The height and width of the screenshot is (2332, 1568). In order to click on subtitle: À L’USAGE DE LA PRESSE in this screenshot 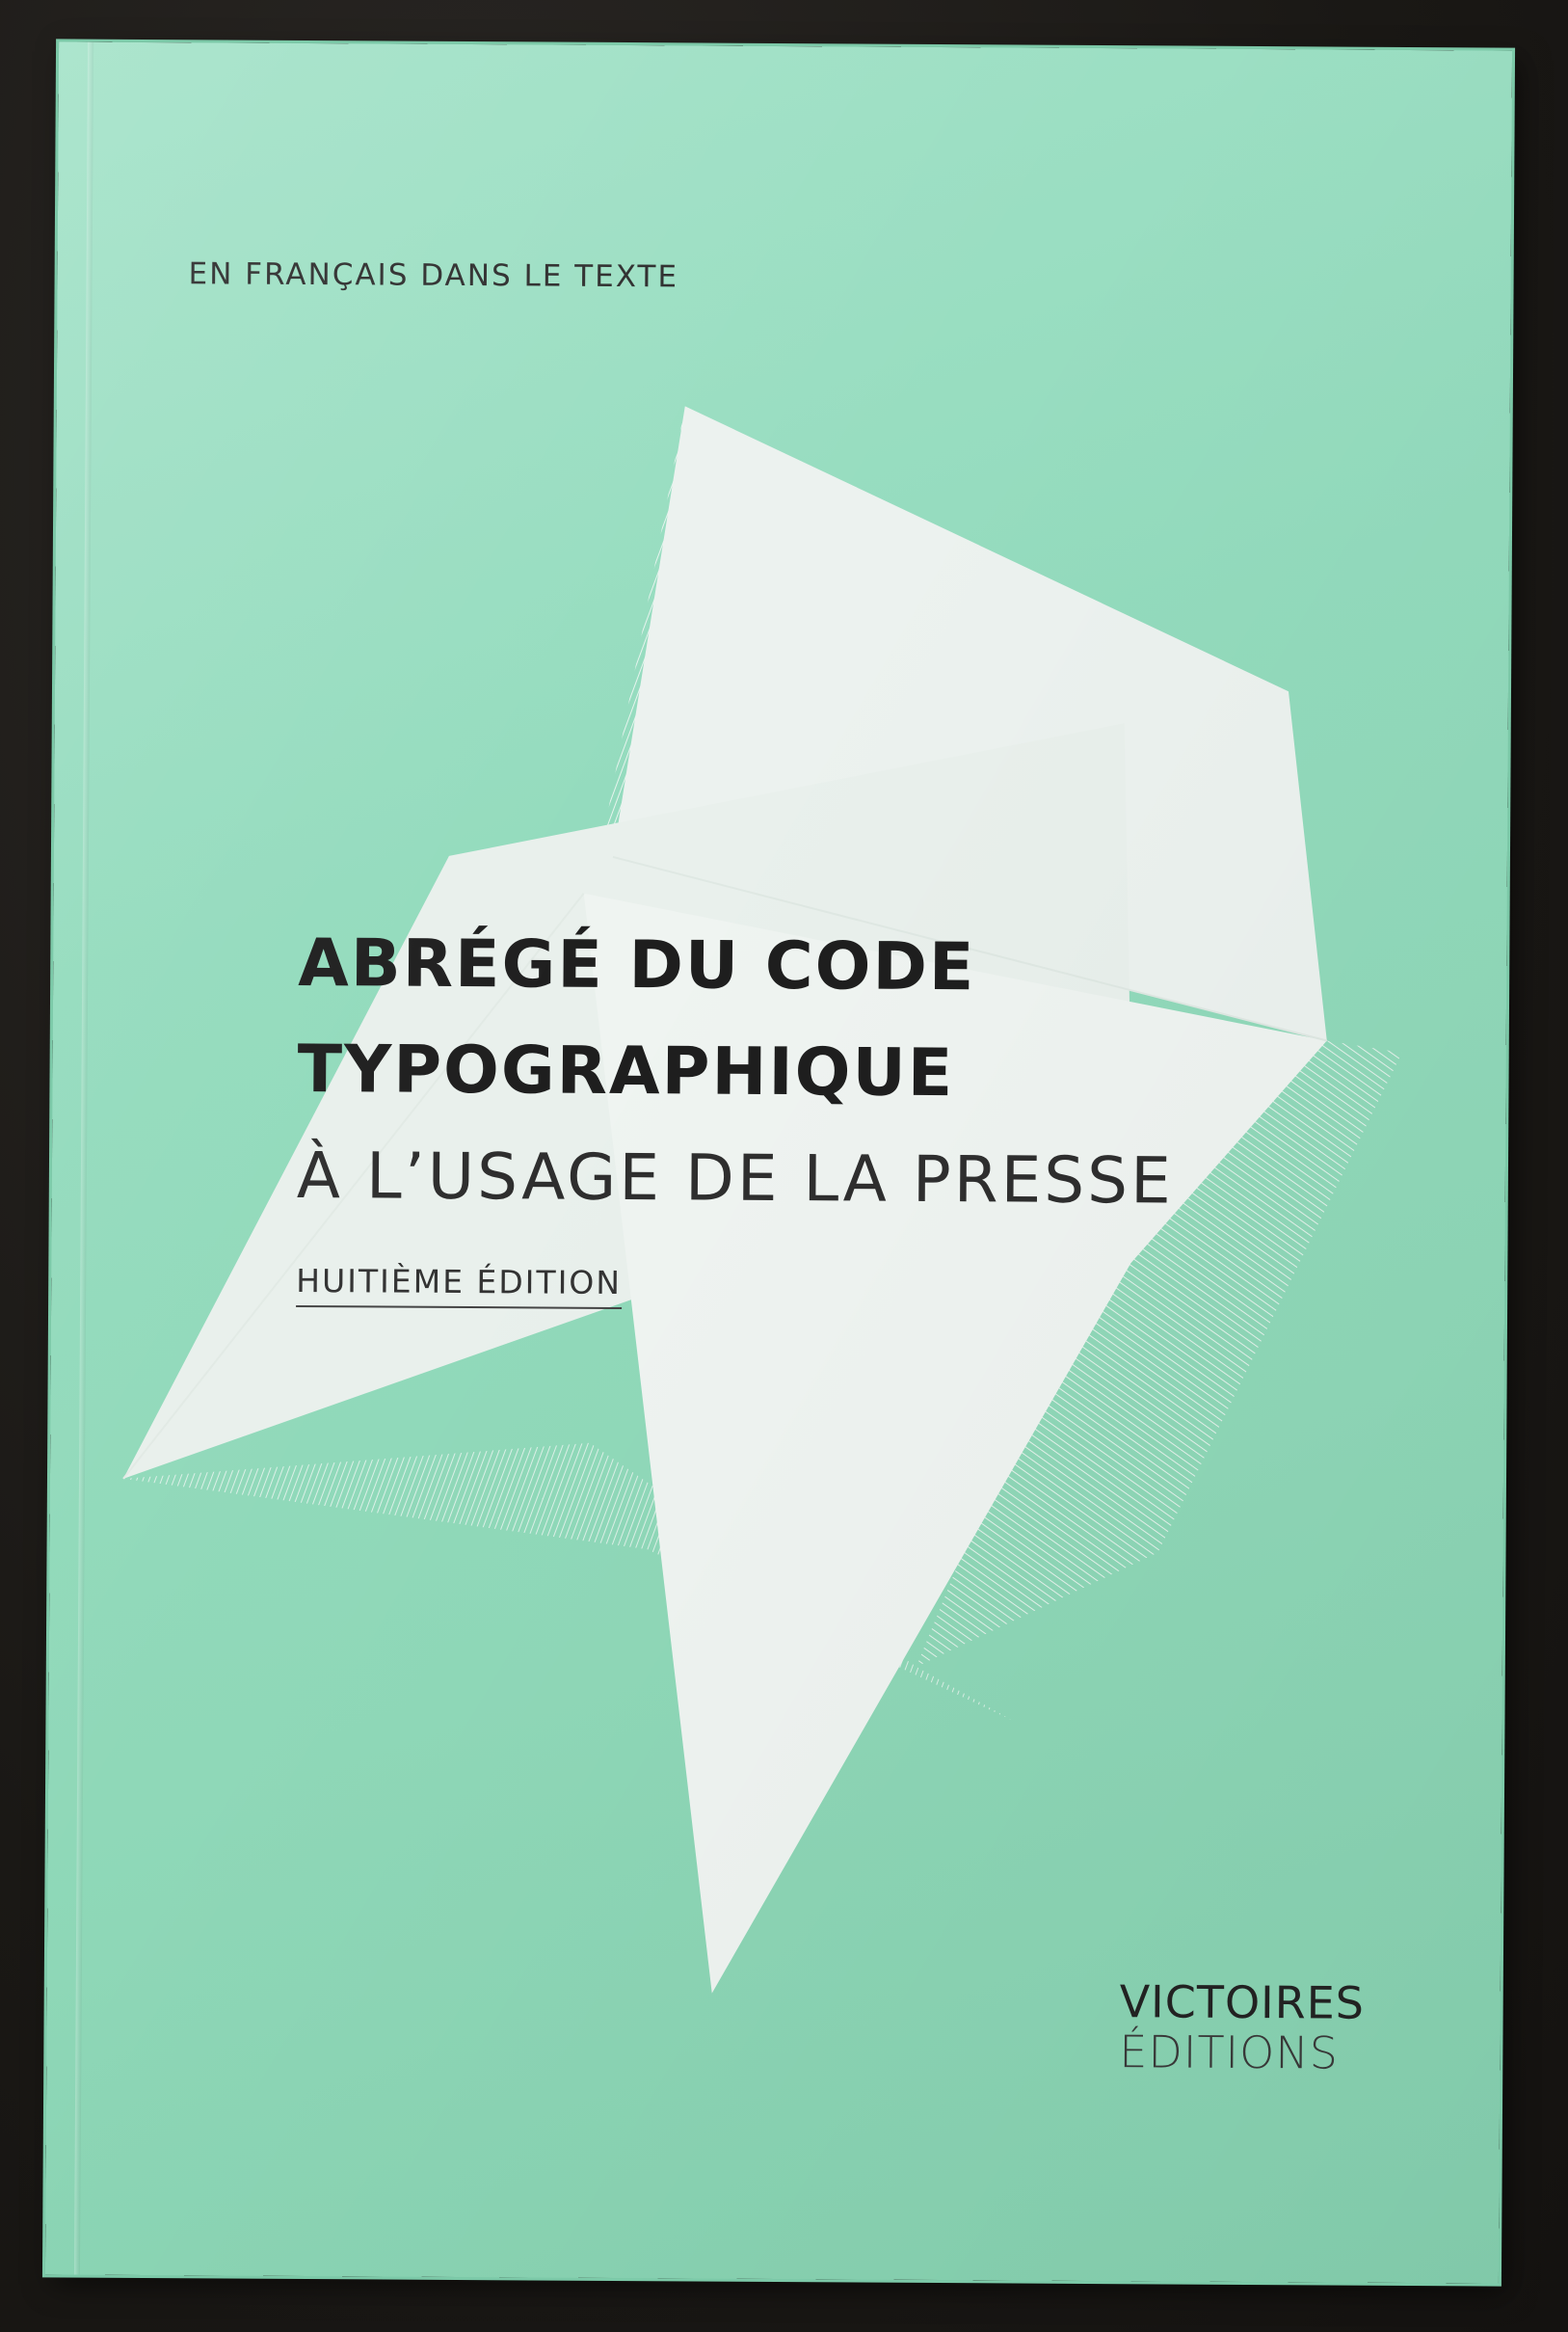, I will do `click(735, 1178)`.